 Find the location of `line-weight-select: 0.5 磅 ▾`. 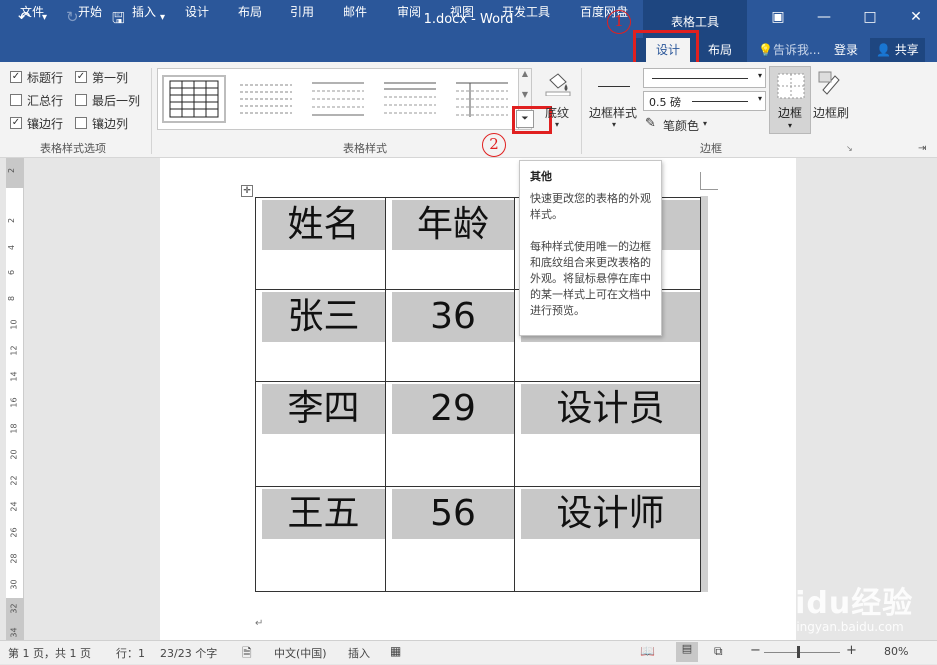

line-weight-select: 0.5 磅 ▾ is located at coordinates (704, 101).